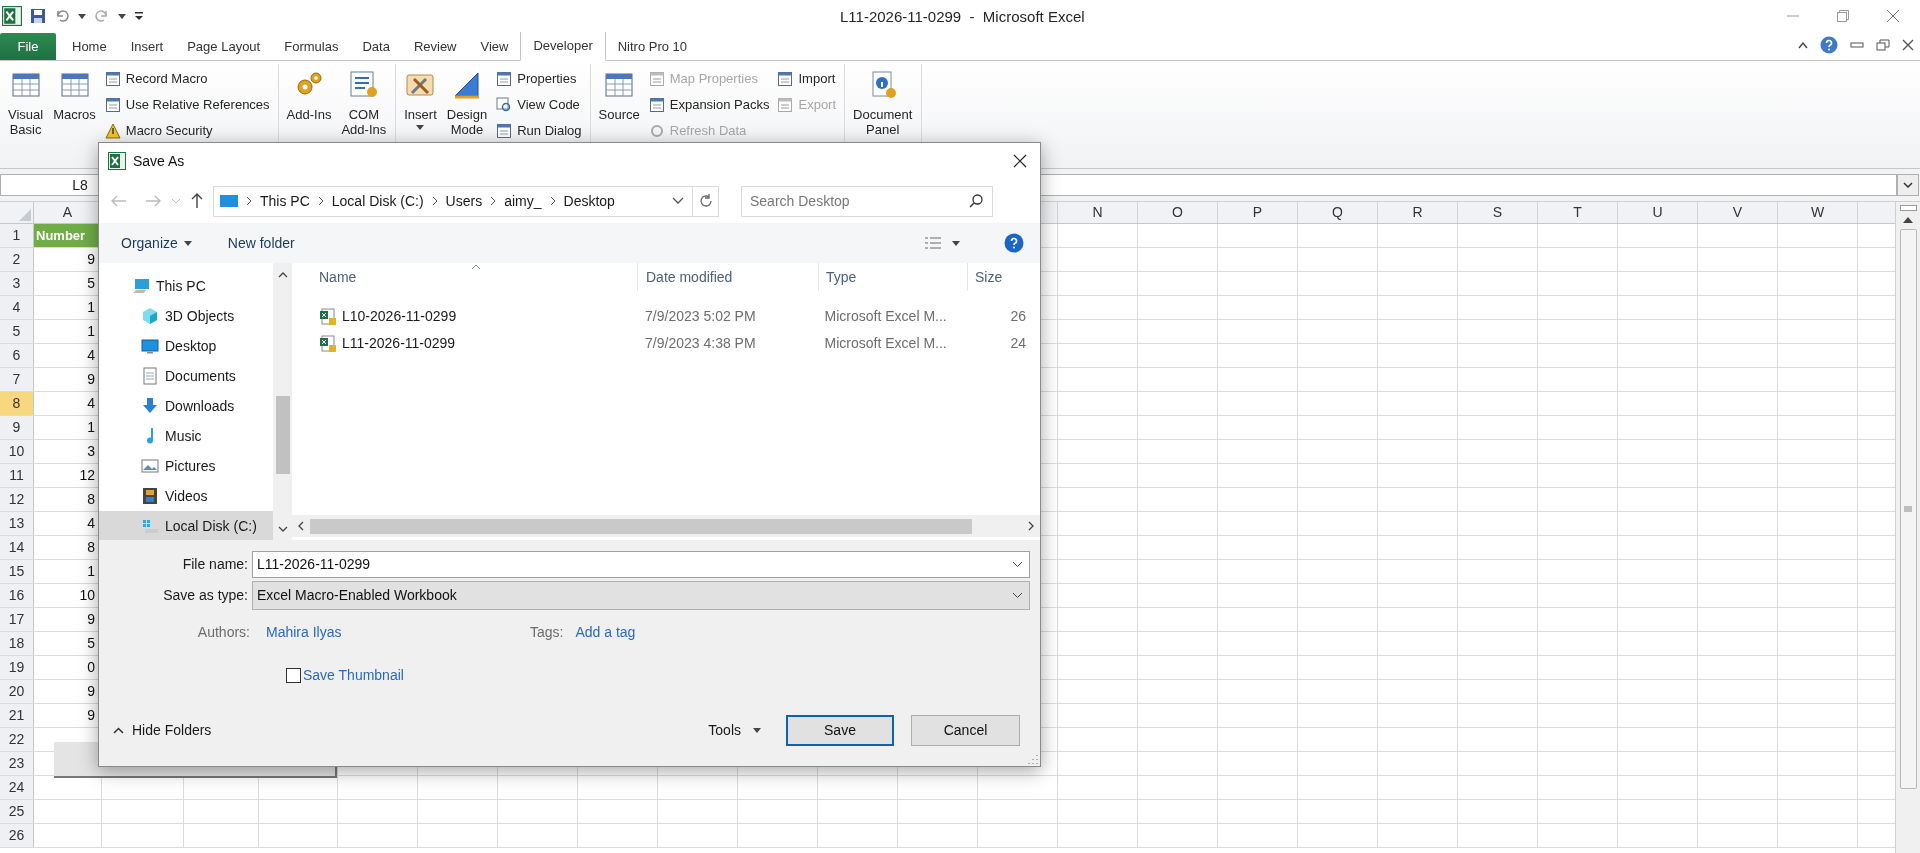 The width and height of the screenshot is (1920, 853). Describe the element at coordinates (17, 523) in the screenshot. I see `row-header: 13` at that location.